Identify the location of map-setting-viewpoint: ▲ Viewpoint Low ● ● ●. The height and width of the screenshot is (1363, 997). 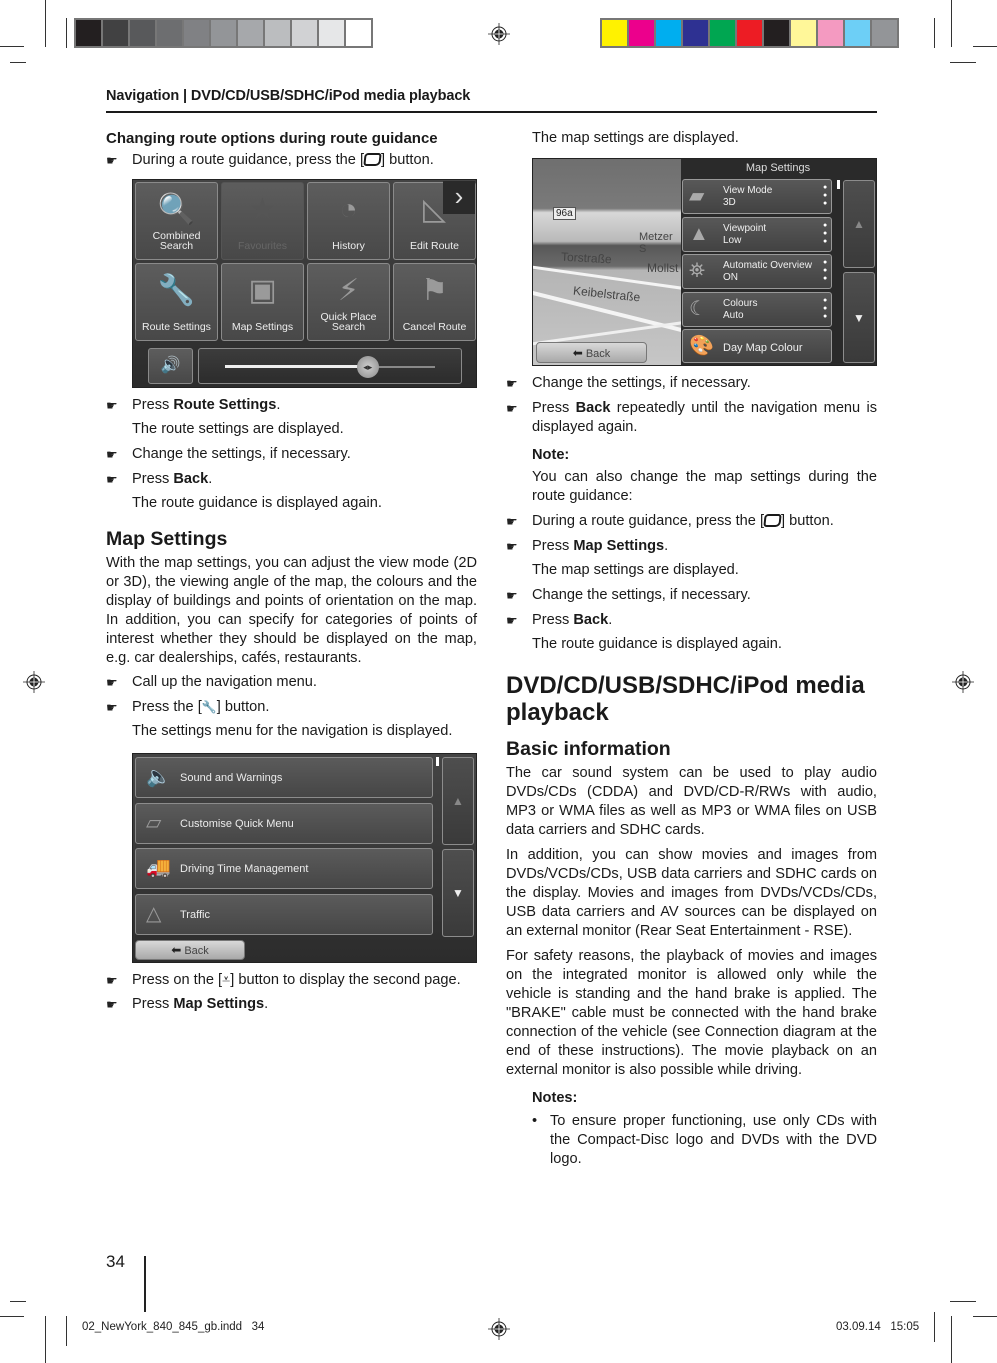
(757, 234).